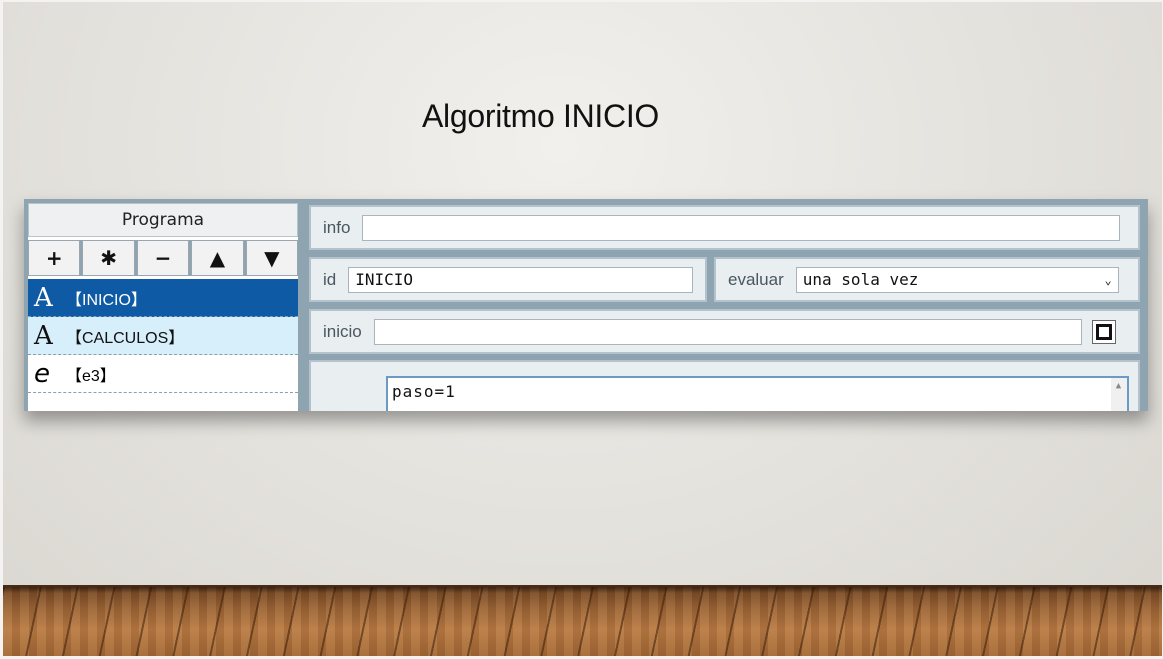 The image size is (1163, 659). Describe the element at coordinates (1119, 394) in the screenshot. I see `scroll-up-icon: ▲` at that location.